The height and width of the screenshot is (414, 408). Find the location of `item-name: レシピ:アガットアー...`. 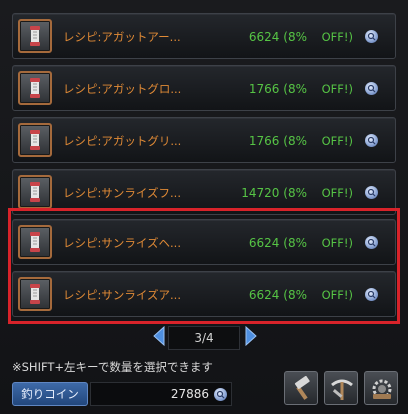

item-name: レシピ:アガットアー... is located at coordinates (122, 37).